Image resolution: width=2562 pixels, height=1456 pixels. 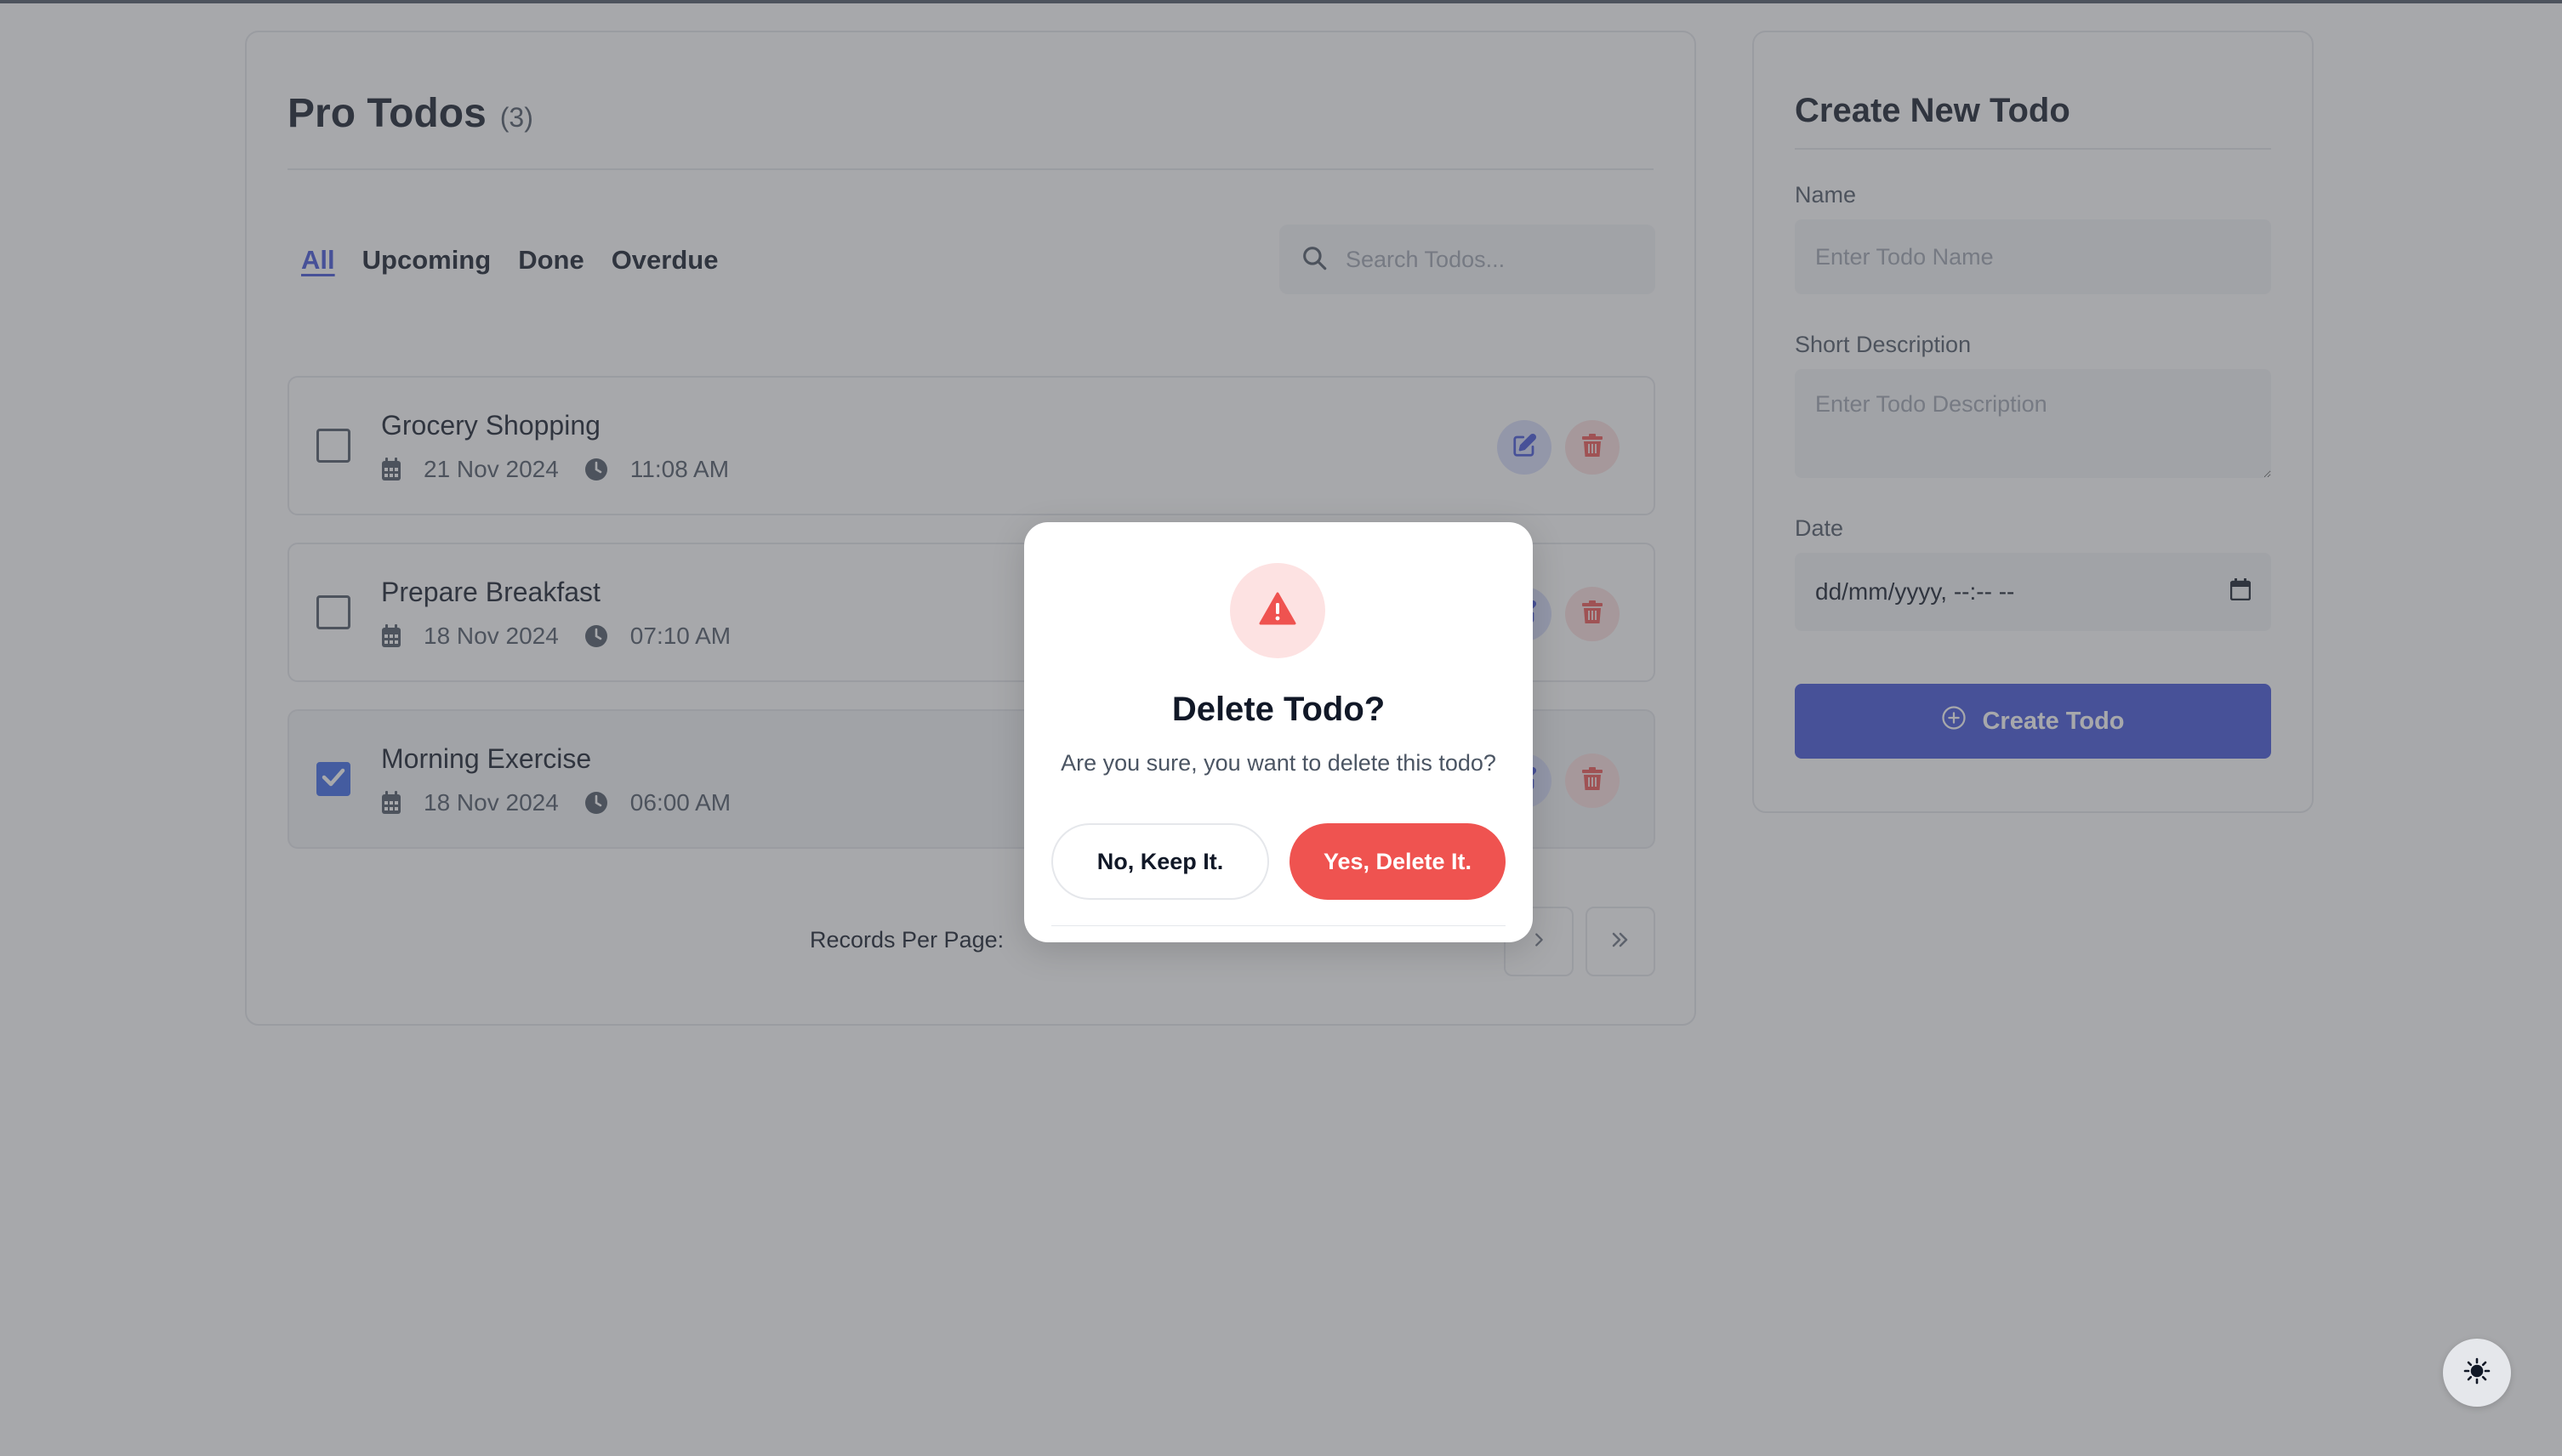 I want to click on theme-toggle-button, so click(x=2477, y=1373).